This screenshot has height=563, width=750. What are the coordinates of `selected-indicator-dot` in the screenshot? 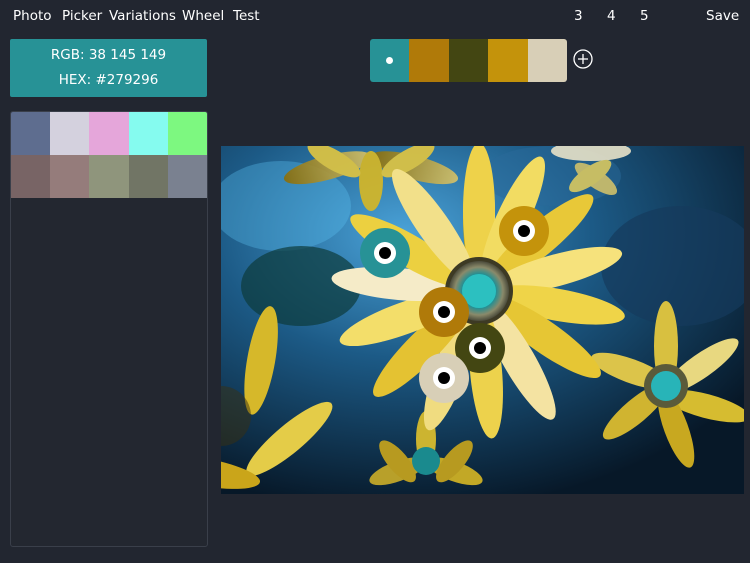 It's located at (389, 60).